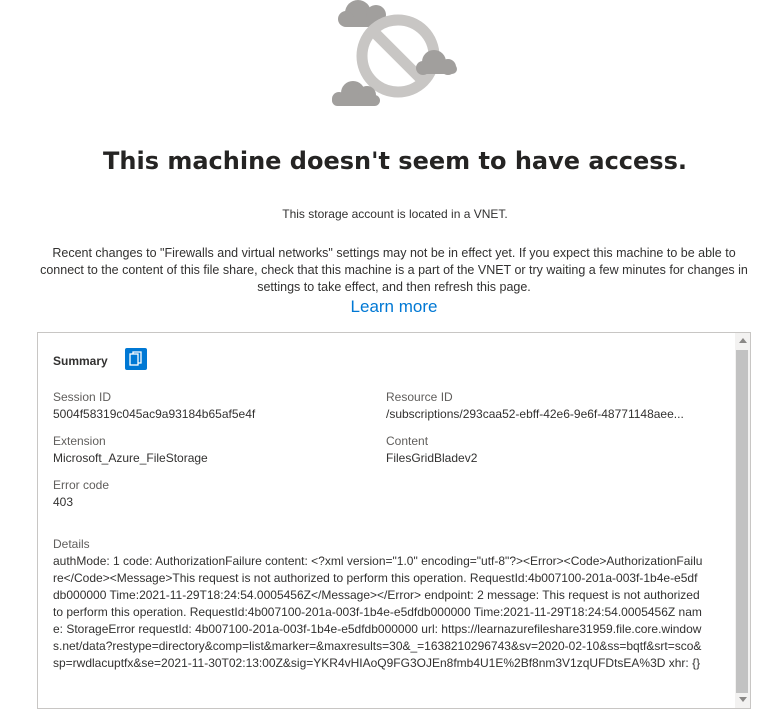  What do you see at coordinates (82, 397) in the screenshot?
I see `session-id-label: Session ID` at bounding box center [82, 397].